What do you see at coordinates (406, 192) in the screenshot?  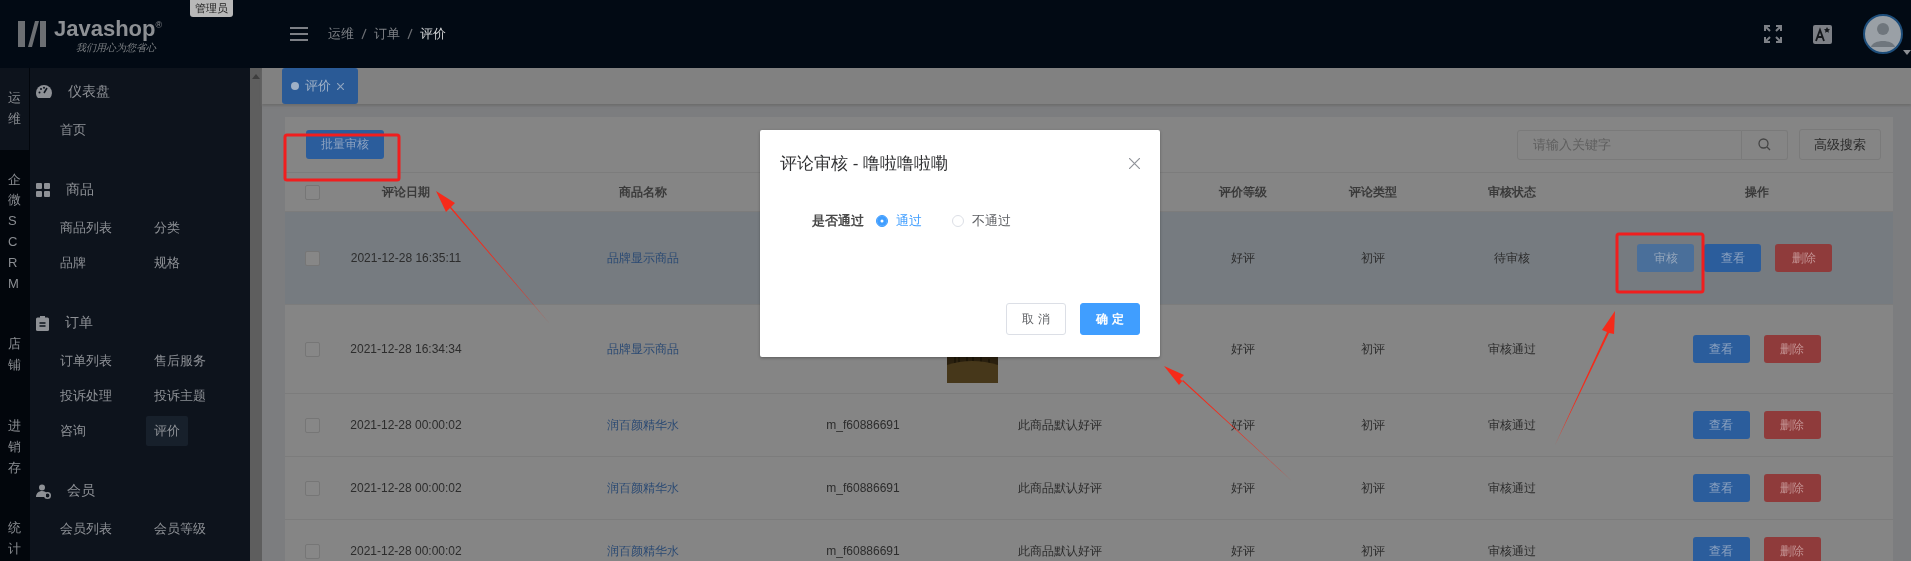 I see `column-header: 评论日期` at bounding box center [406, 192].